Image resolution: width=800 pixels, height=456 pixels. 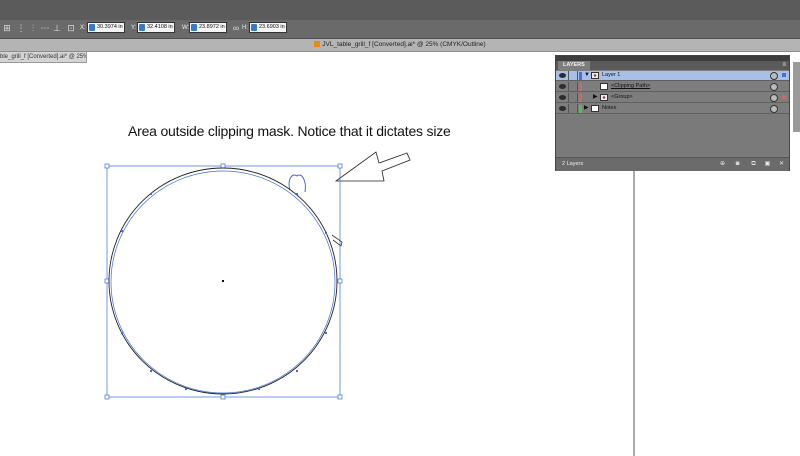 I want to click on anchor-points, so click(x=224, y=291).